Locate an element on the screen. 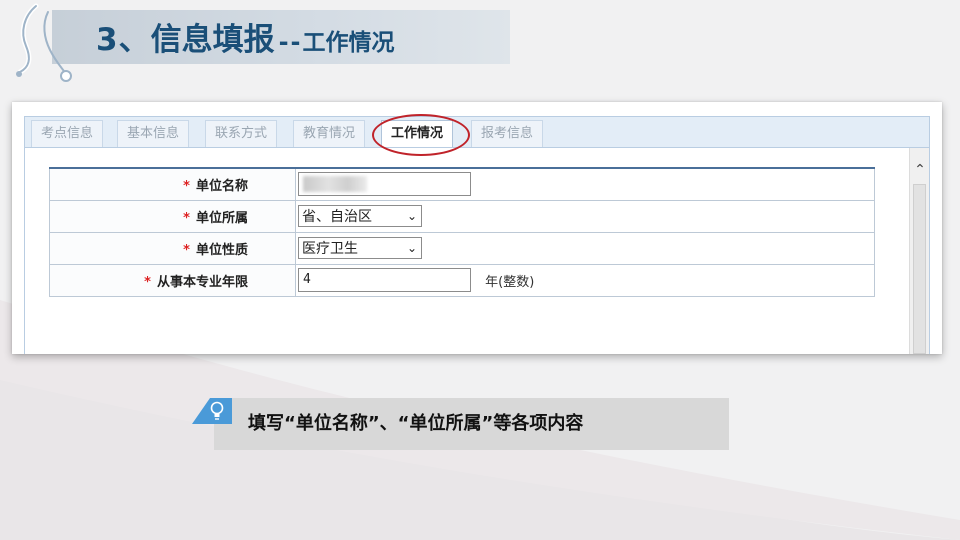  lightbulb-icon is located at coordinates (217, 410).